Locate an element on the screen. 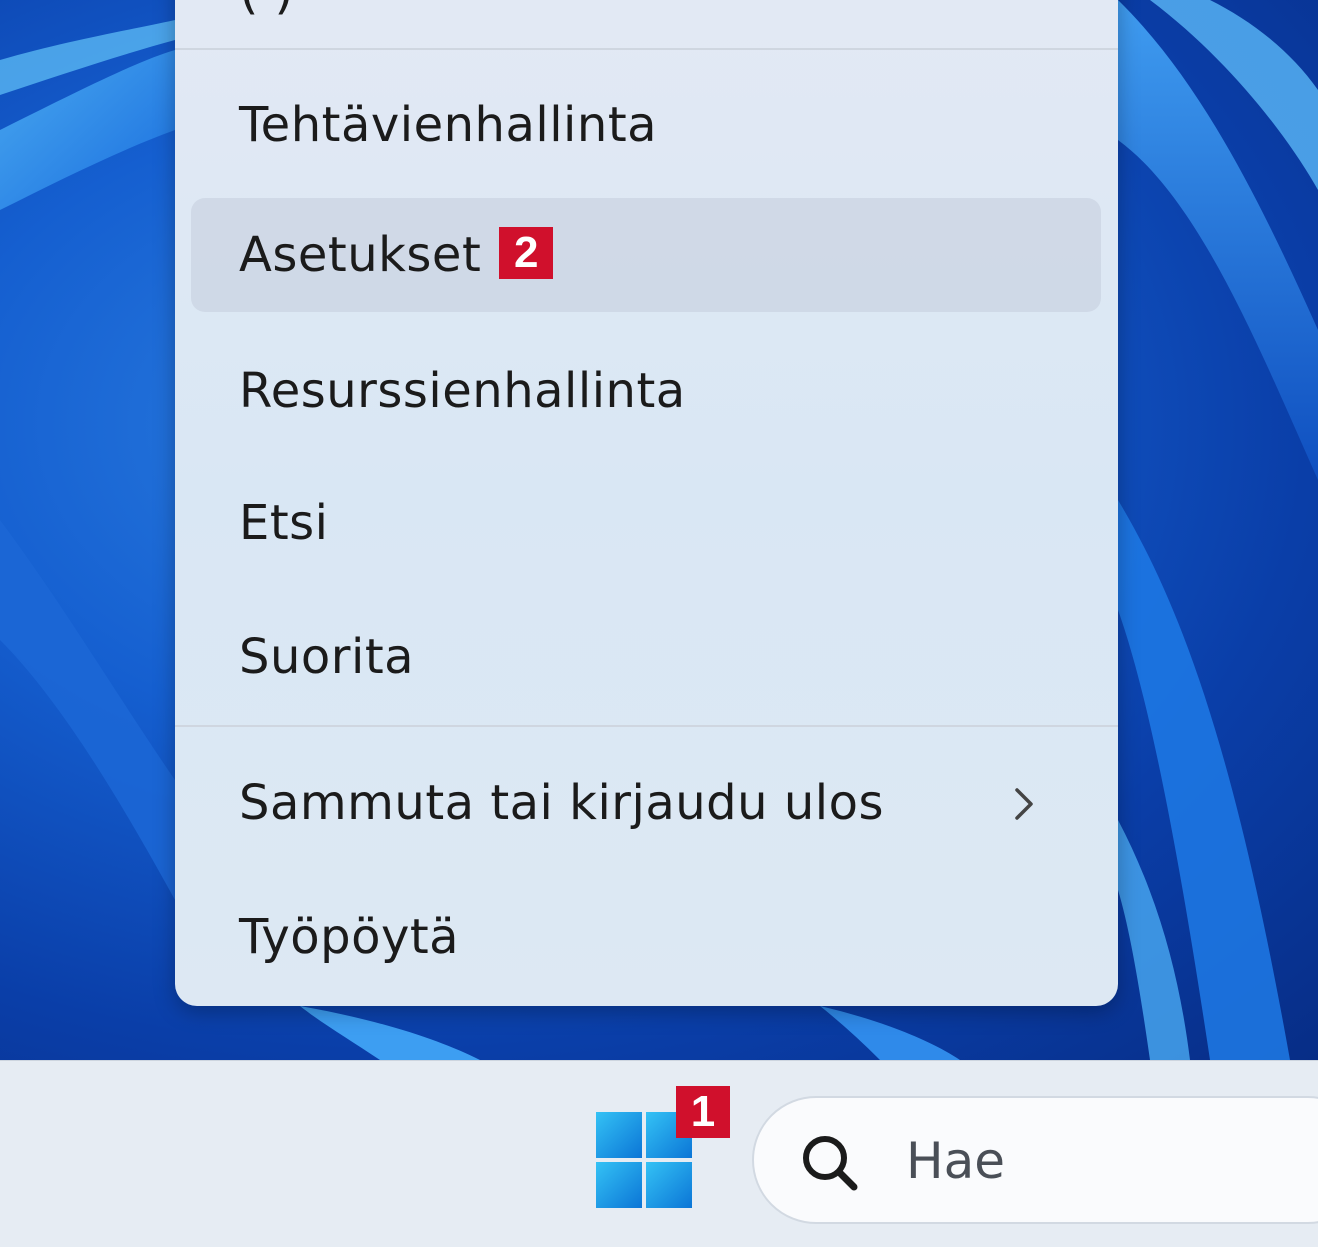  menu-item-label: Työpöytä is located at coordinates (349, 937).